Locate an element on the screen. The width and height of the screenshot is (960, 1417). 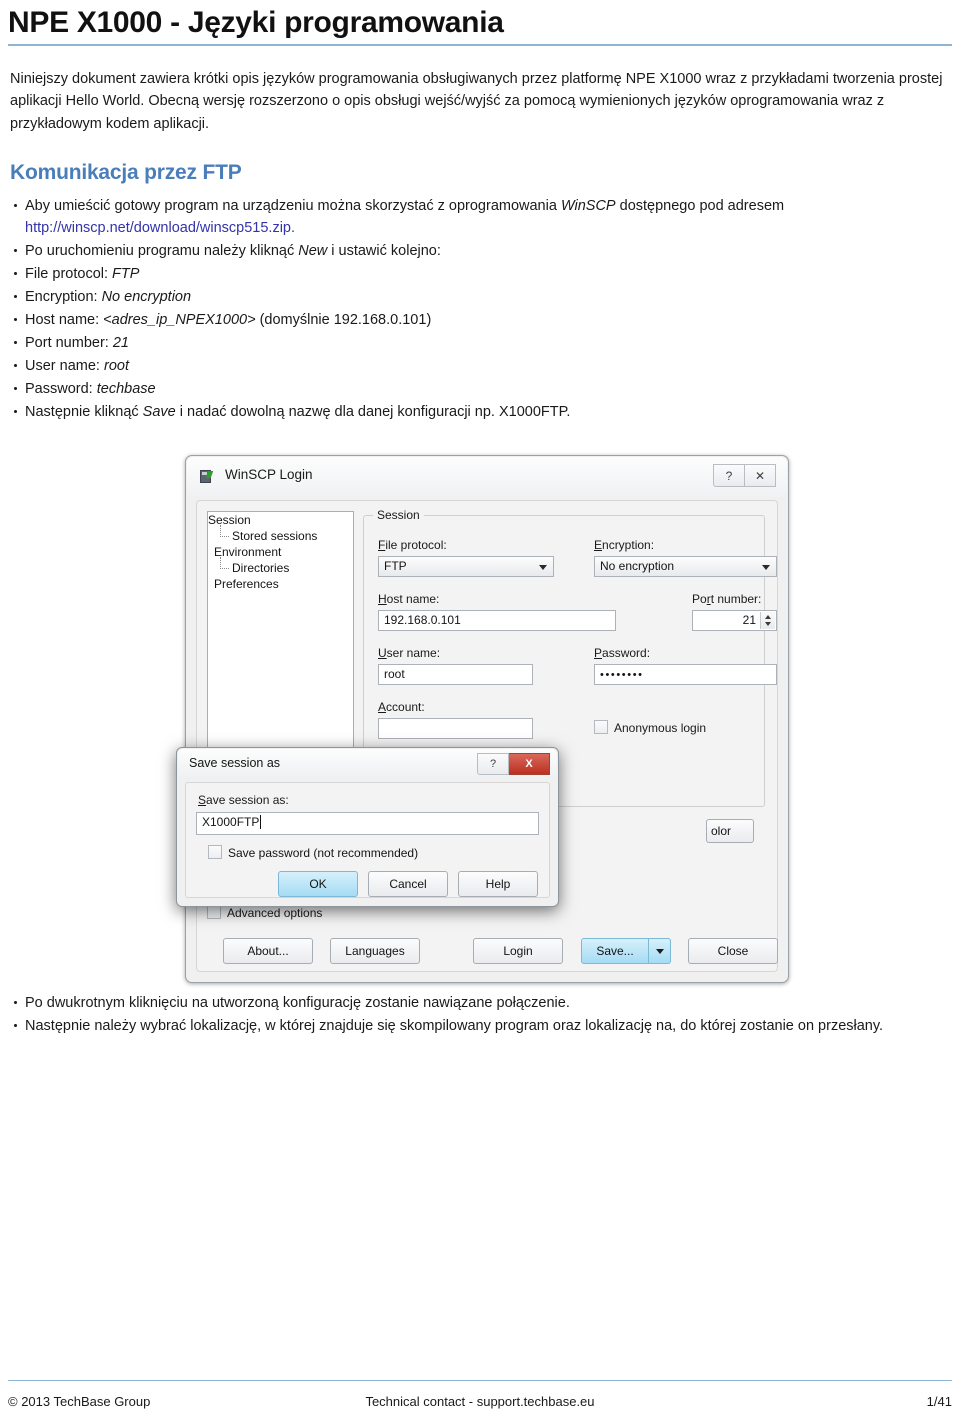
bullet-2-new-keyword: New is located at coordinates (313, 251).